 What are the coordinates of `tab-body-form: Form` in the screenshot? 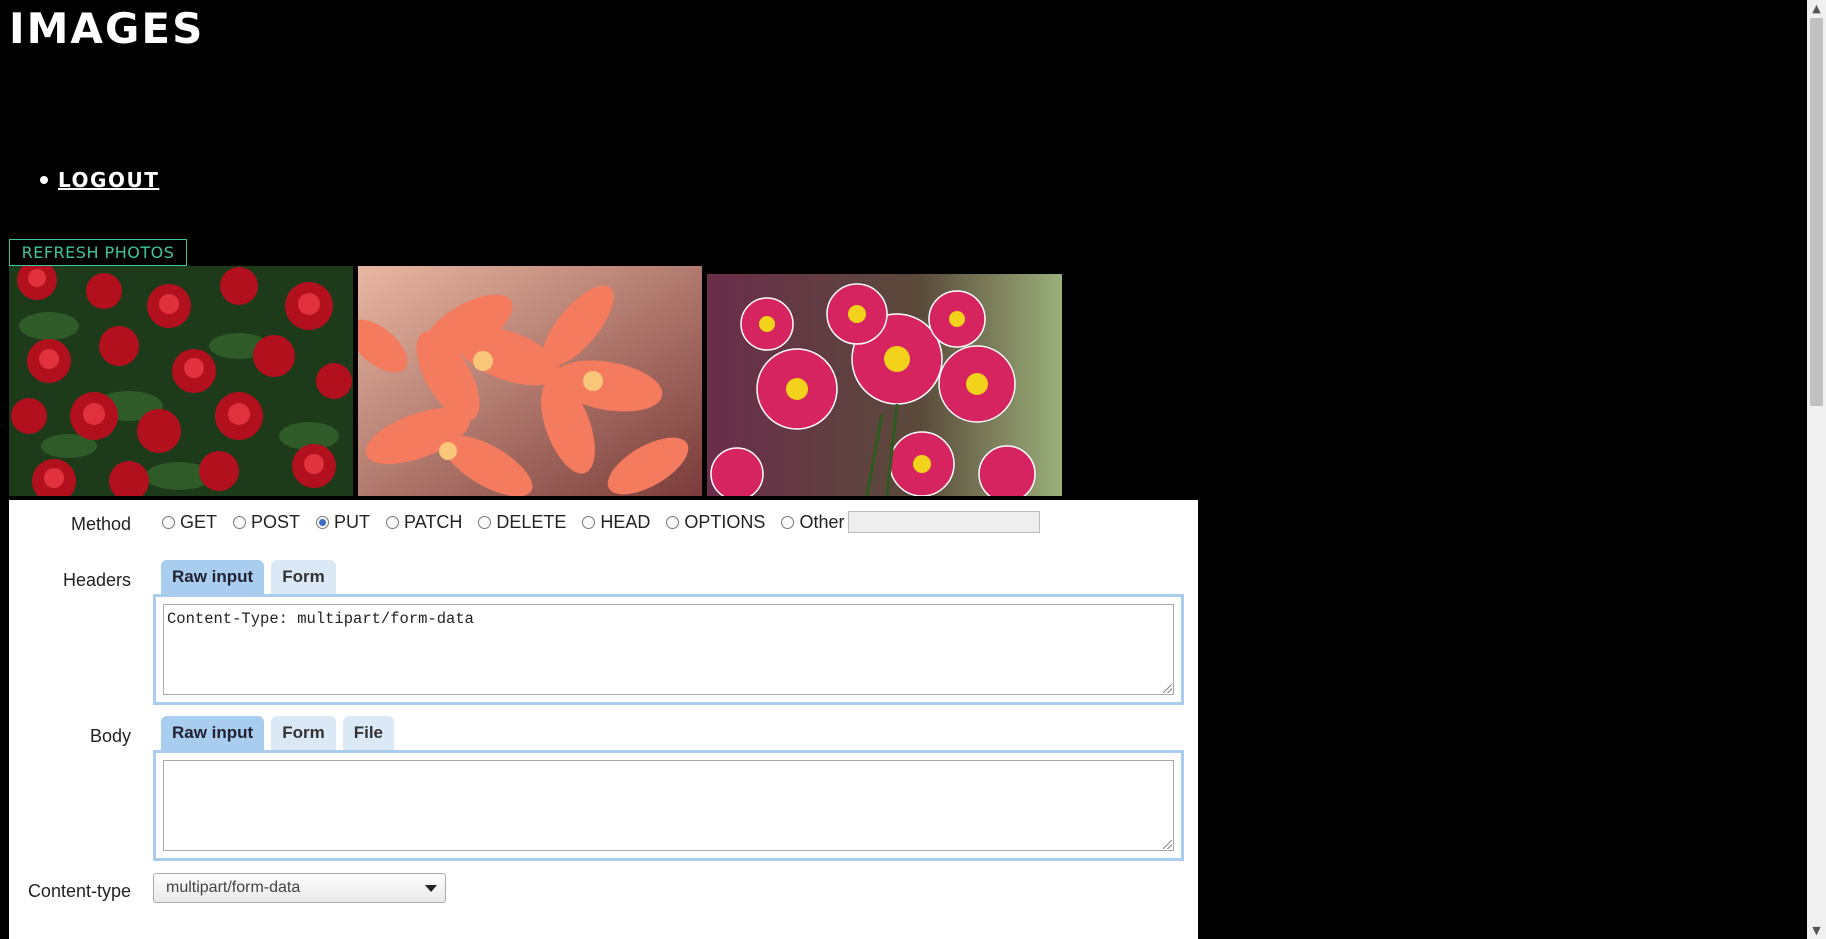 It's located at (303, 733).